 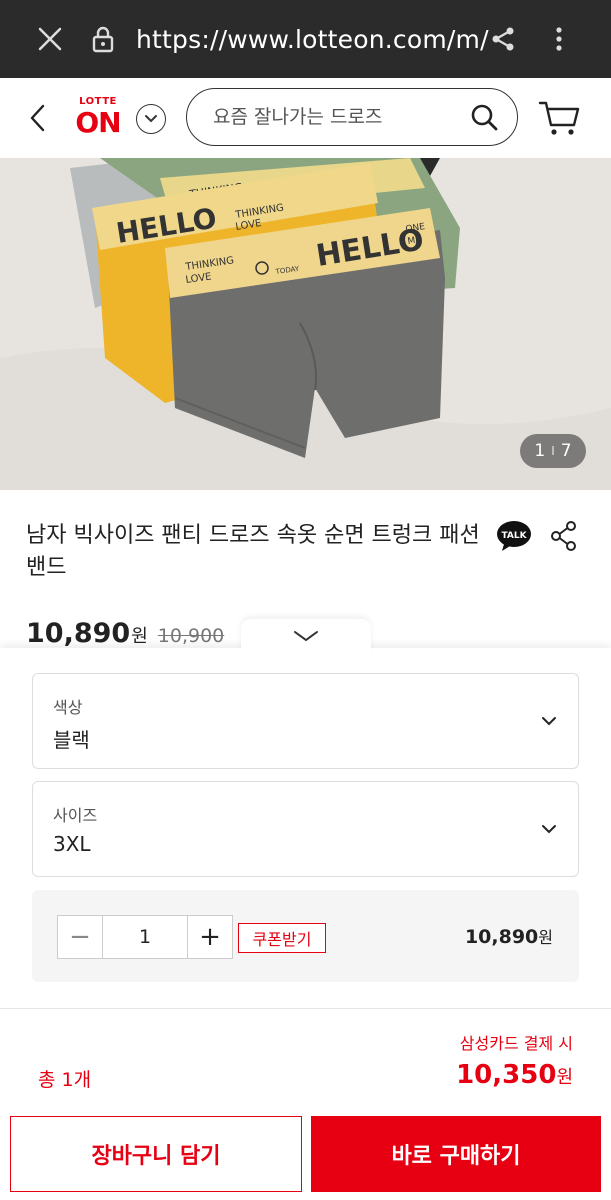 I want to click on quantity-decrease-button: −, so click(x=80, y=936).